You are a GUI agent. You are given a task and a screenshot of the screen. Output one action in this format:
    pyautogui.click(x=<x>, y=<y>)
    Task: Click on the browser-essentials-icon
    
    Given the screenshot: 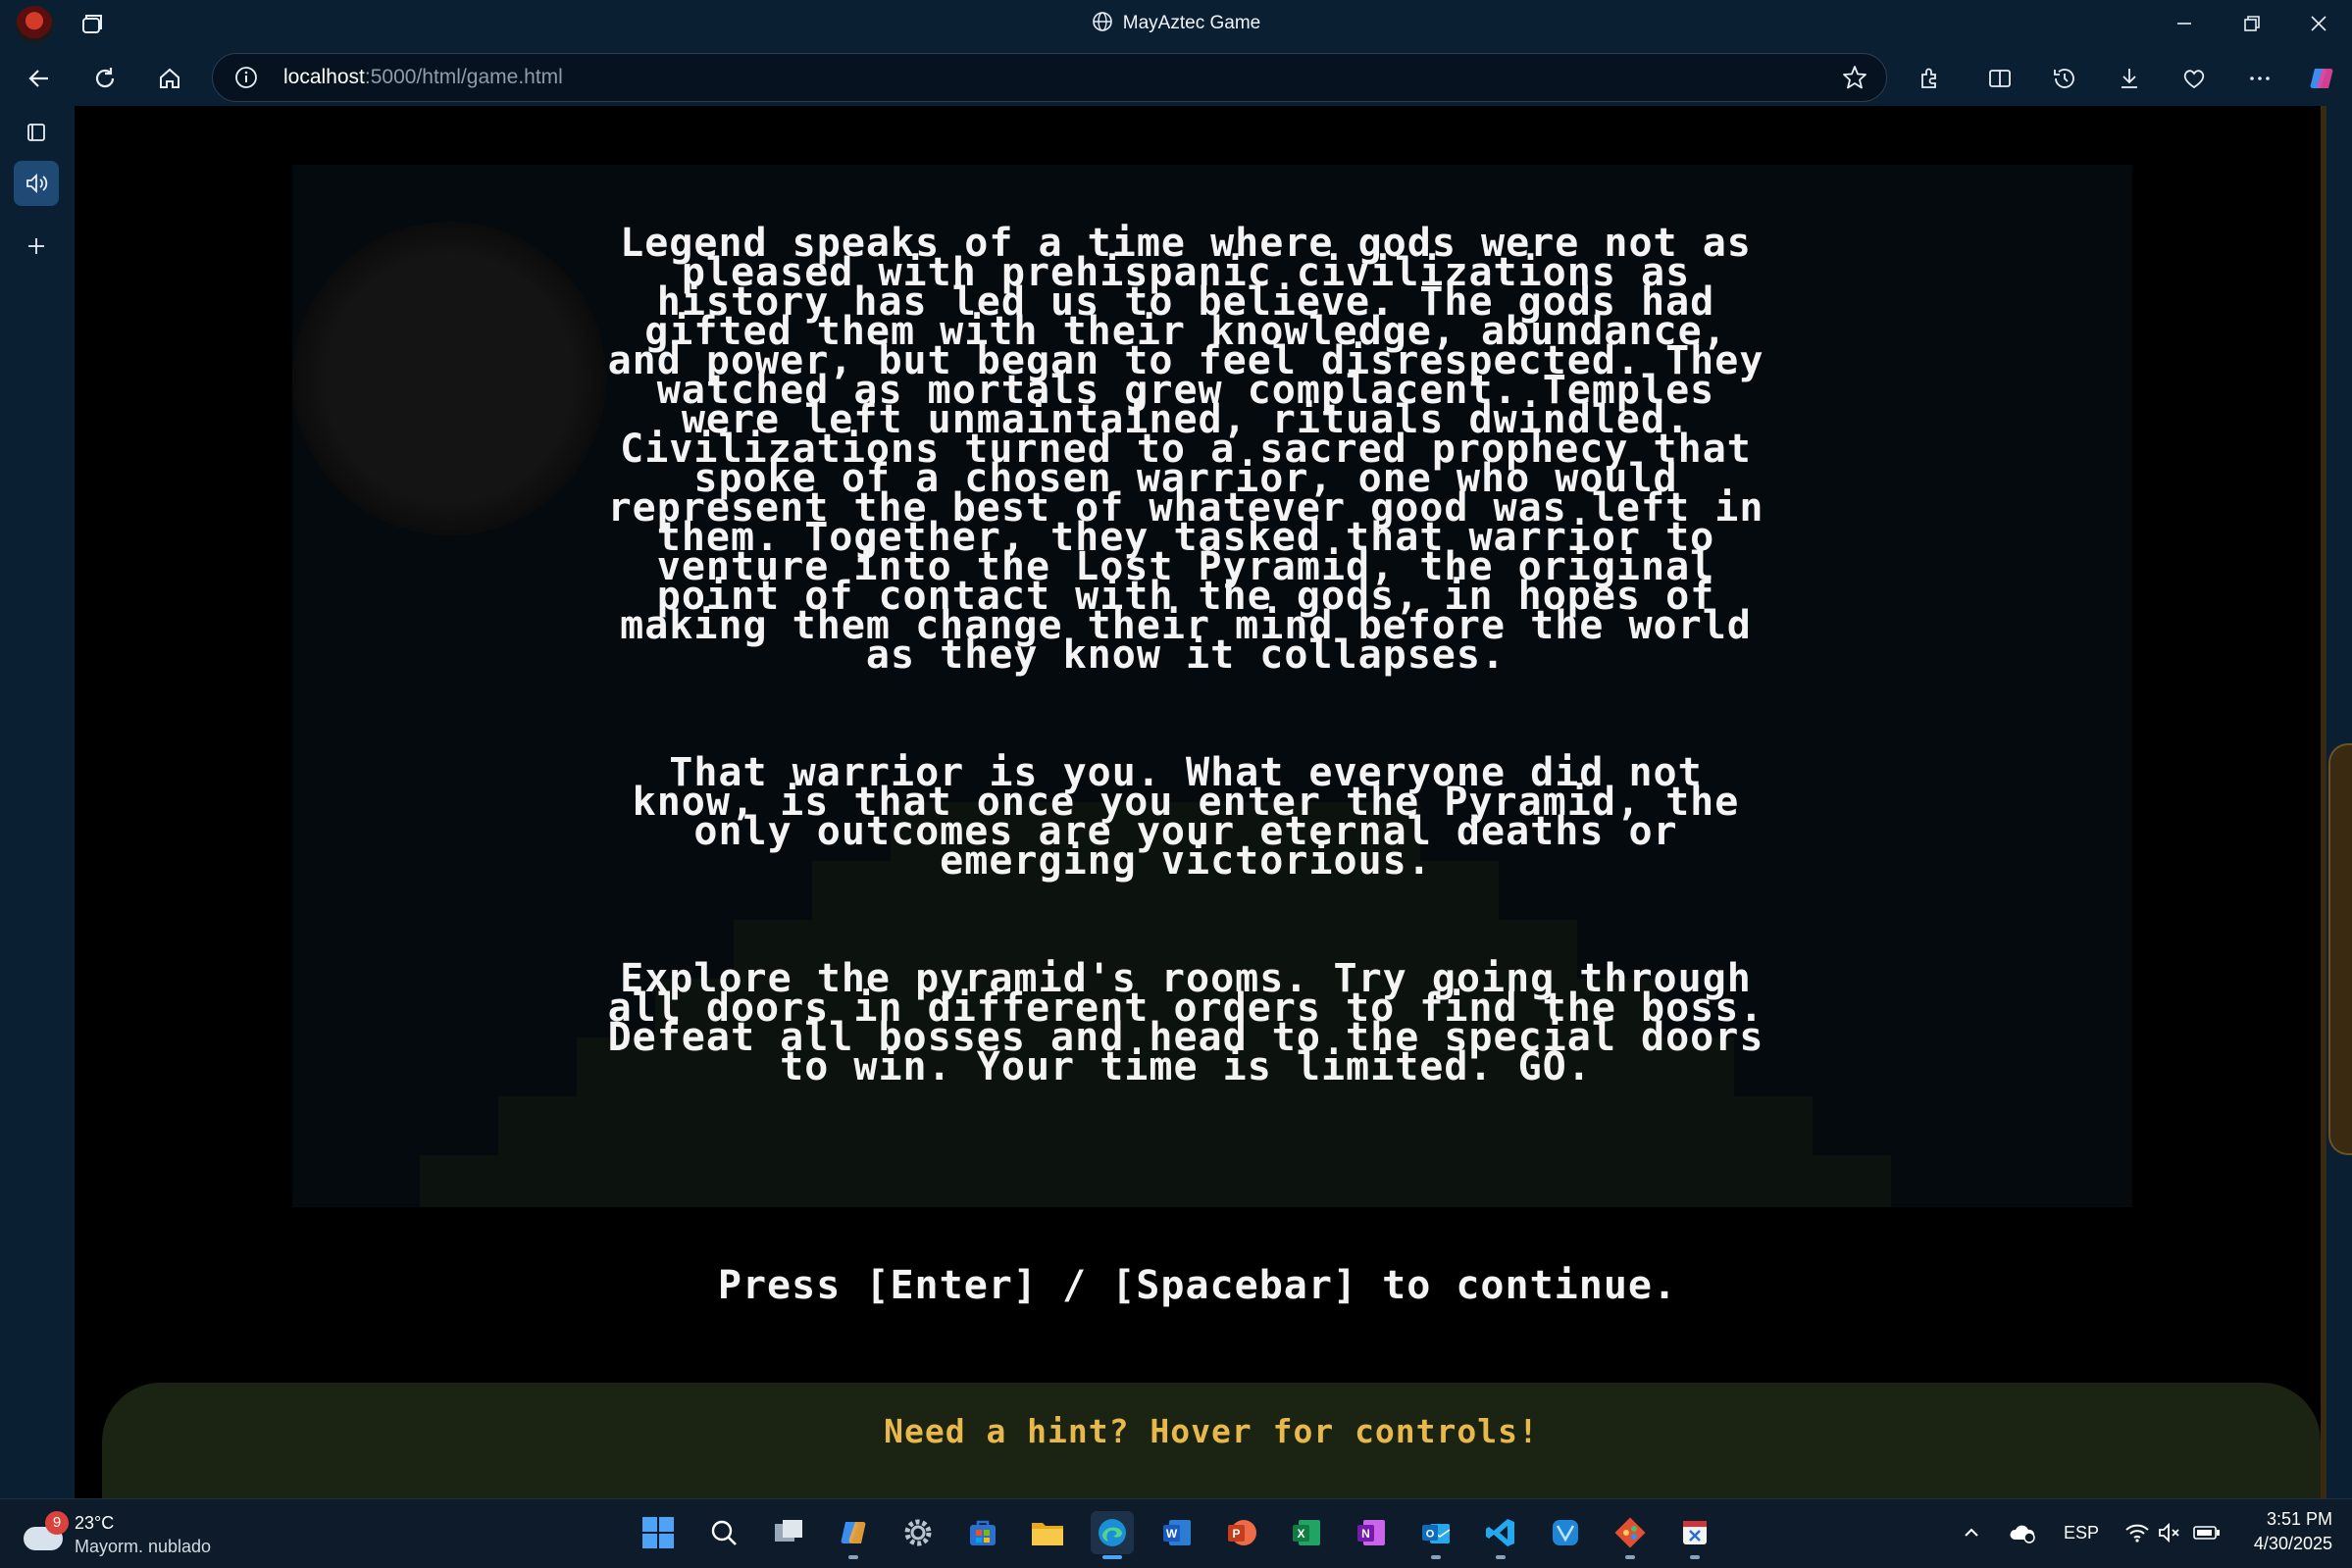 What is the action you would take?
    pyautogui.click(x=2194, y=78)
    